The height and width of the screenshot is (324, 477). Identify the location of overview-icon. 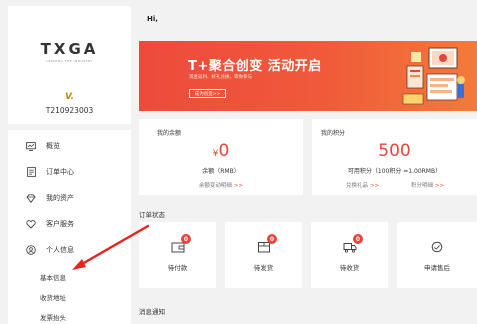
(31, 146).